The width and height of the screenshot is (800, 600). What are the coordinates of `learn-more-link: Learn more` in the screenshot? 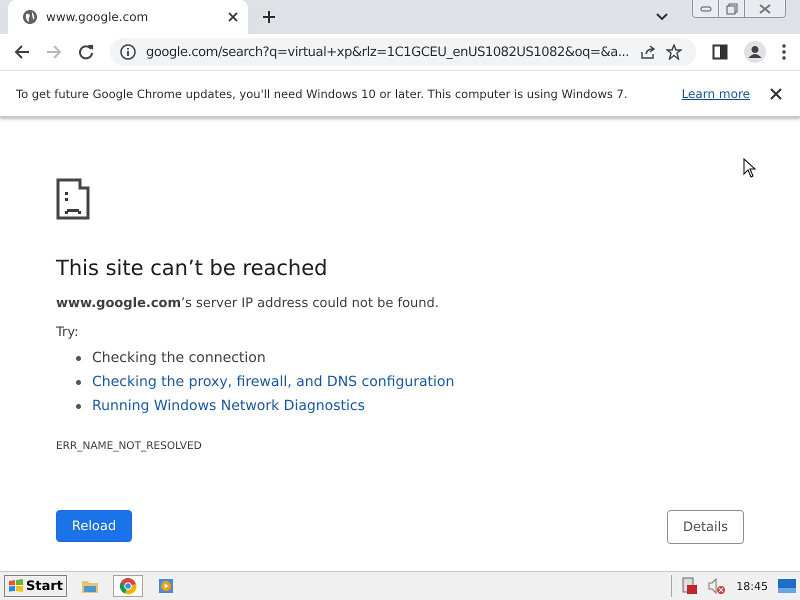 It's located at (716, 93).